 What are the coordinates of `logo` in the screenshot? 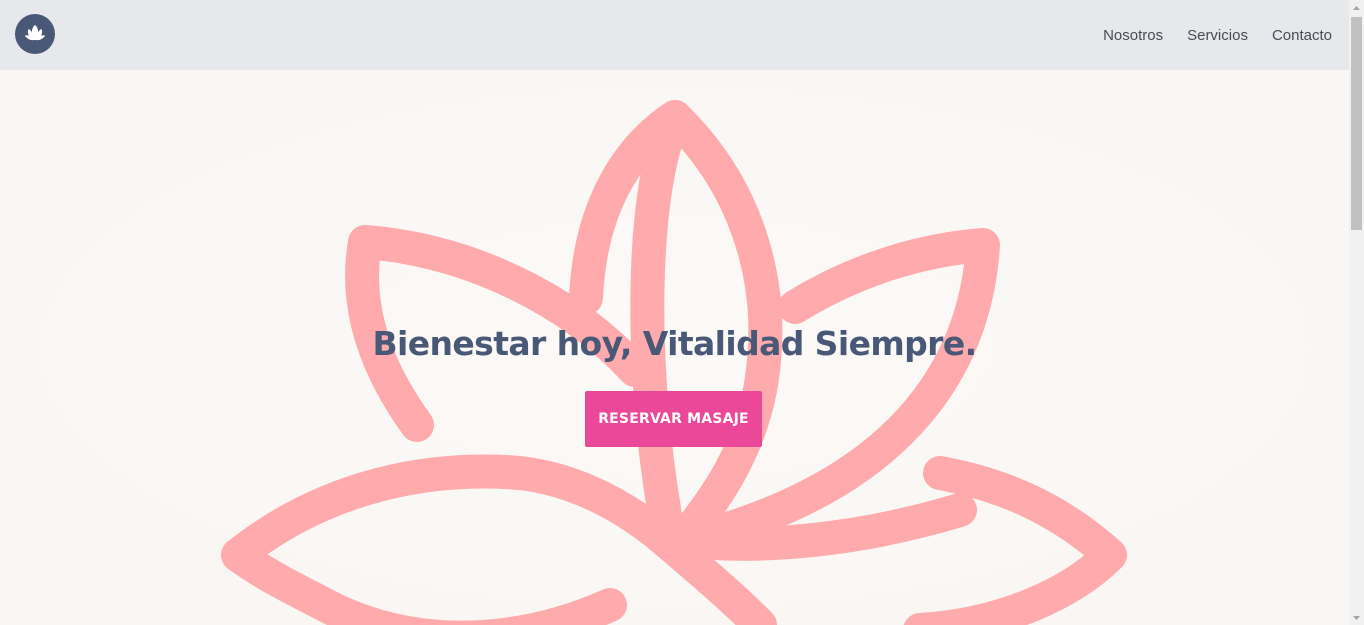 It's located at (35, 34).